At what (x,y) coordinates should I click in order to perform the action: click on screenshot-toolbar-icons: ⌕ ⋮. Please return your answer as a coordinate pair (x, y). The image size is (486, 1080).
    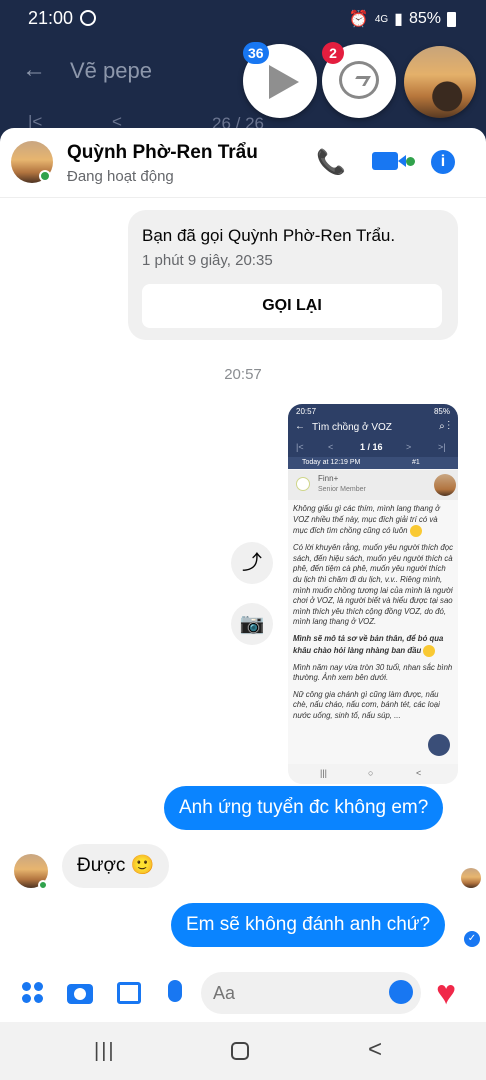
    Looking at the image, I should click on (444, 426).